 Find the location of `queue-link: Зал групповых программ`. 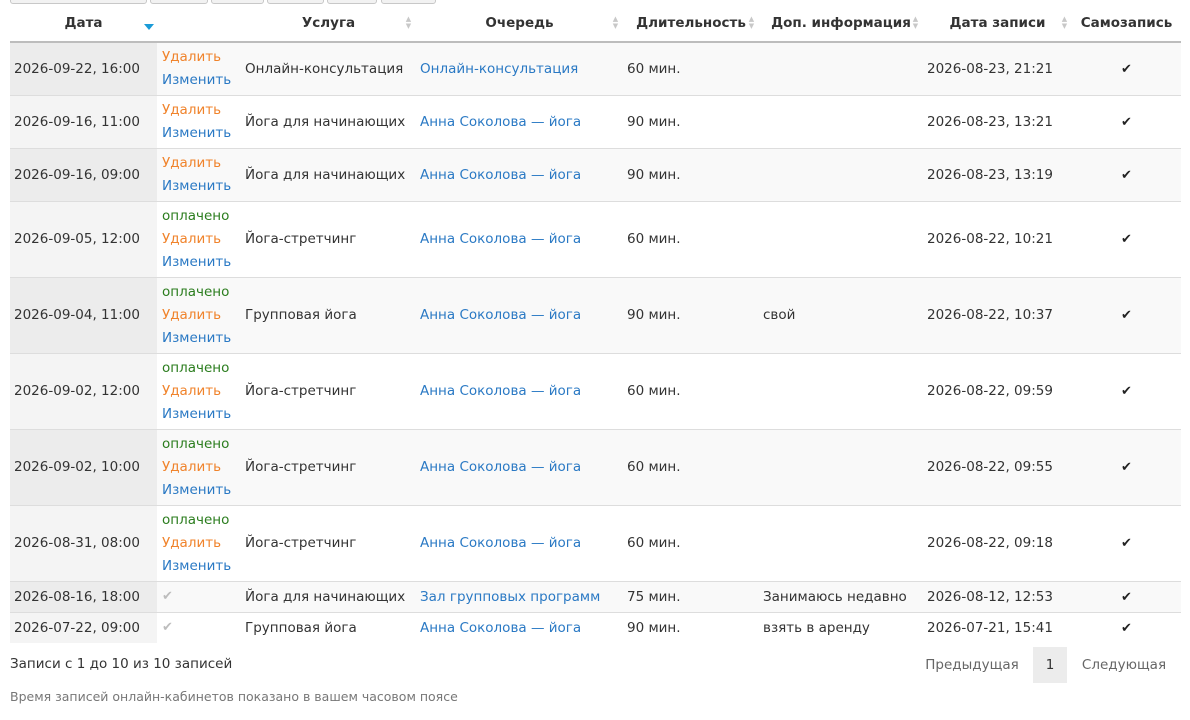

queue-link: Зал групповых программ is located at coordinates (510, 597).